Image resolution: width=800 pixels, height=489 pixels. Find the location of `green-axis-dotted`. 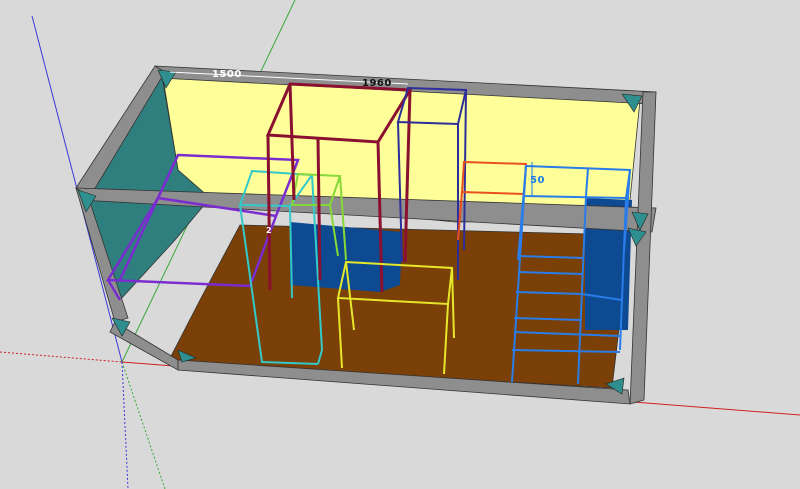

green-axis-dotted is located at coordinates (143, 425).